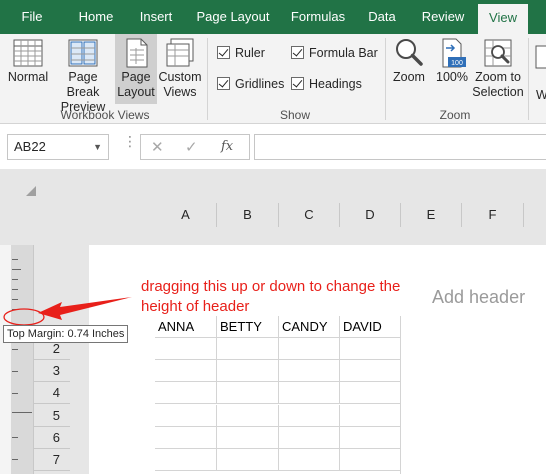 The image size is (546, 474). I want to click on annotation-overlay, so click(67, 311).